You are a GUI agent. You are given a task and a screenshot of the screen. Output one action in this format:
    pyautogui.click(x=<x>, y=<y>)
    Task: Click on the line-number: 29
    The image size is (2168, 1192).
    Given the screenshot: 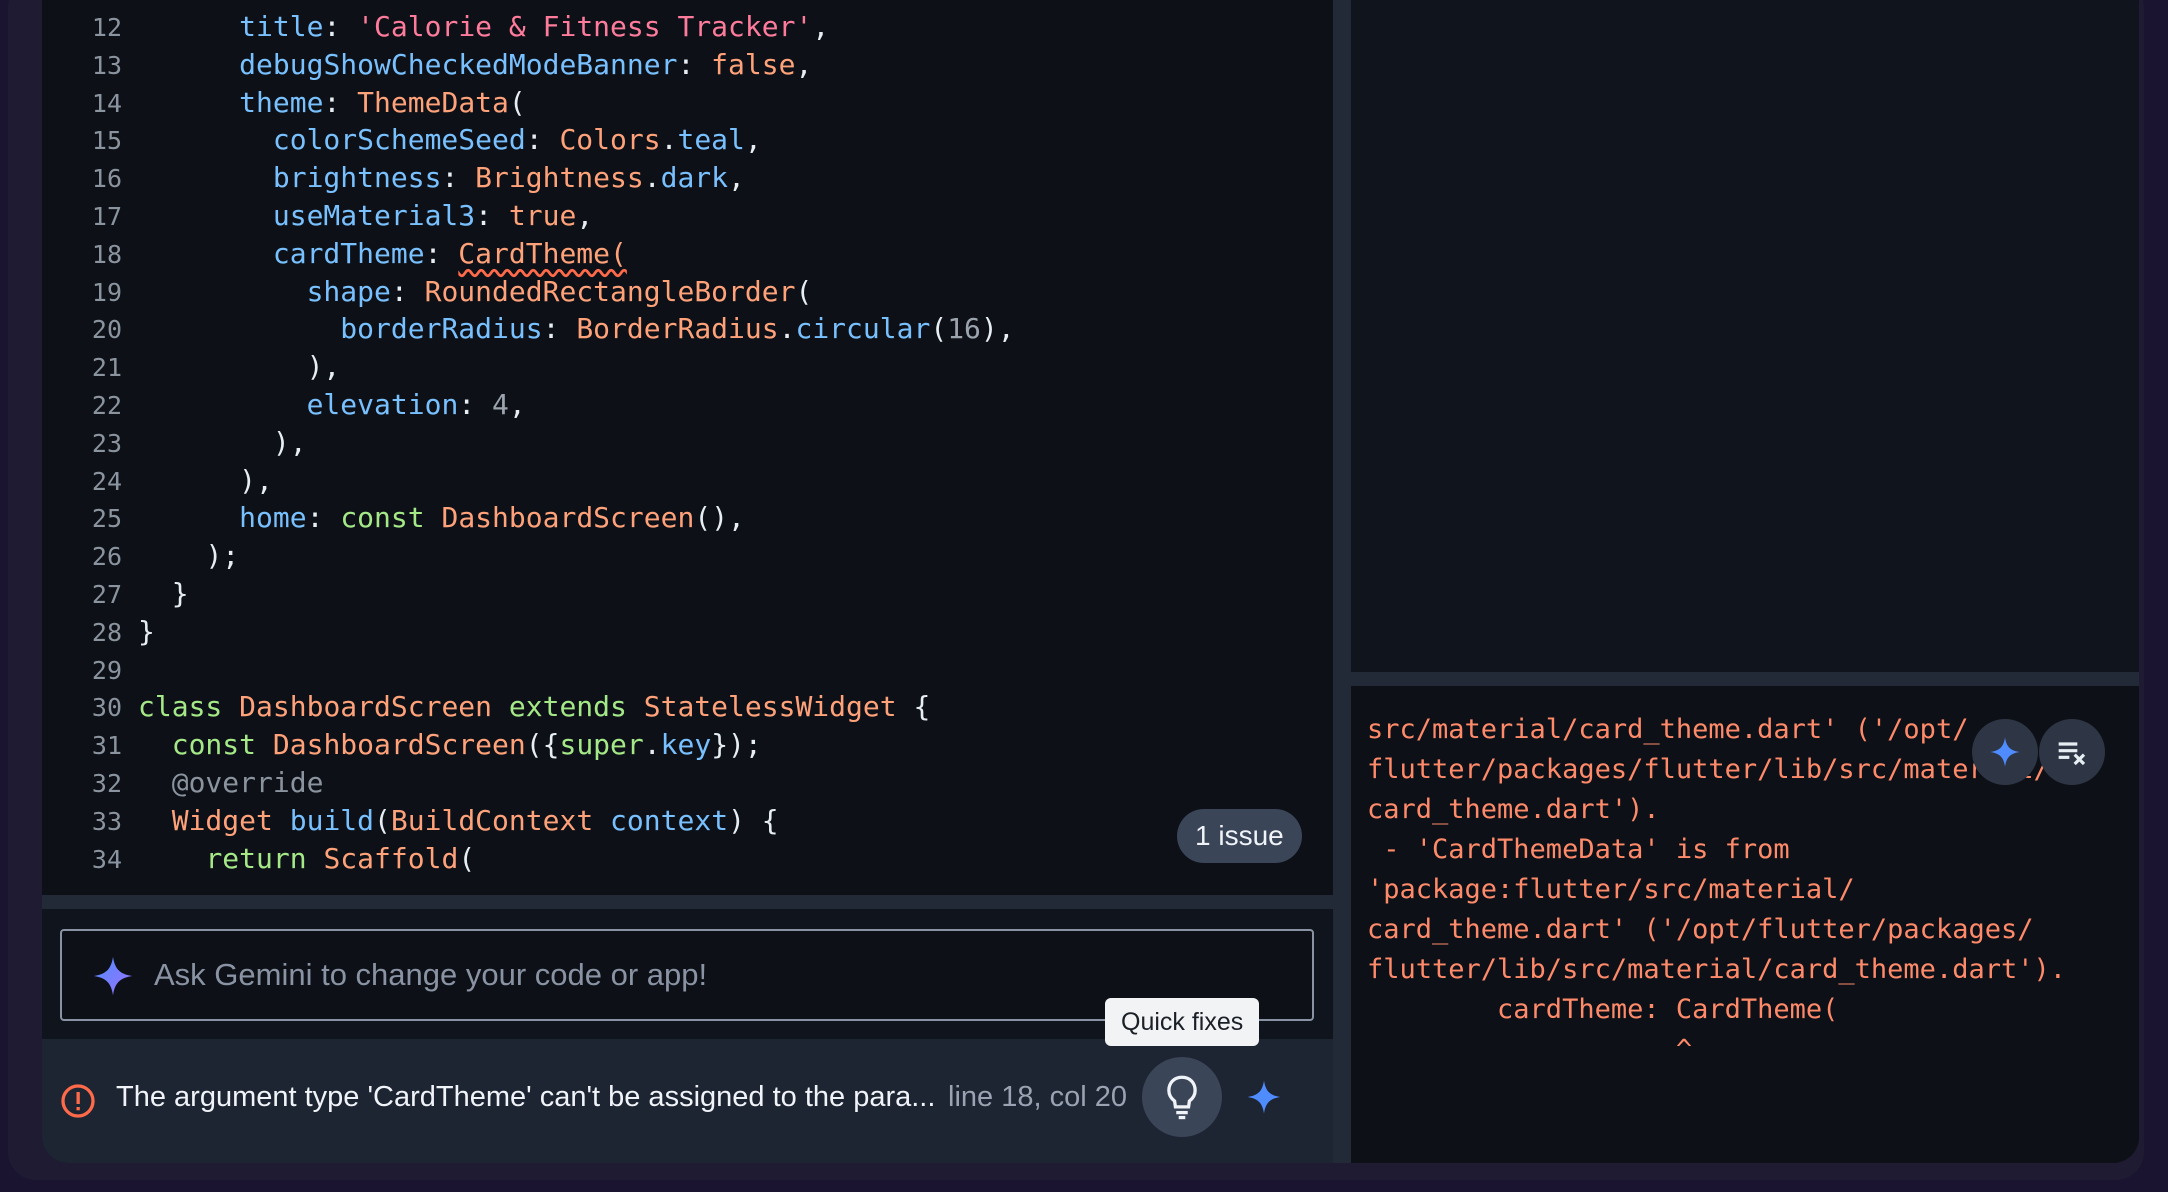 What is the action you would take?
    pyautogui.click(x=106, y=670)
    